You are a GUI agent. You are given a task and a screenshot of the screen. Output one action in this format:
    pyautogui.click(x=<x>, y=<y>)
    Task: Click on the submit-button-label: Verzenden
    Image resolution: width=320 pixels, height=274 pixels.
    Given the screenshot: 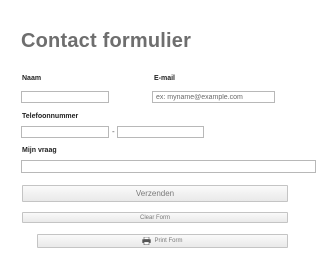 What is the action you would take?
    pyautogui.click(x=155, y=193)
    